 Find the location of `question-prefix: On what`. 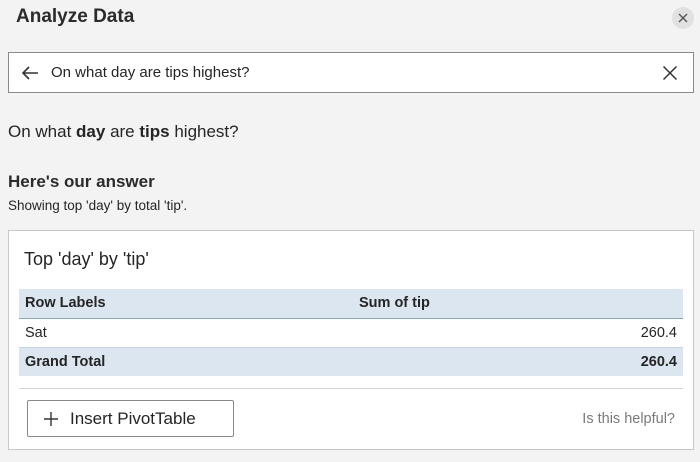

question-prefix: On what is located at coordinates (42, 131).